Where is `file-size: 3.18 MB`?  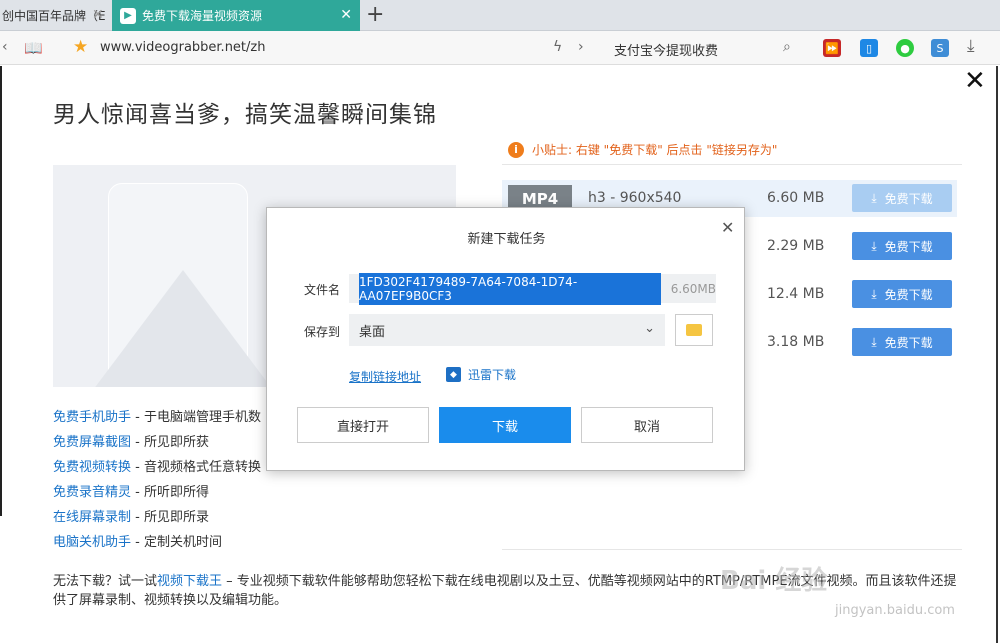 file-size: 3.18 MB is located at coordinates (796, 342).